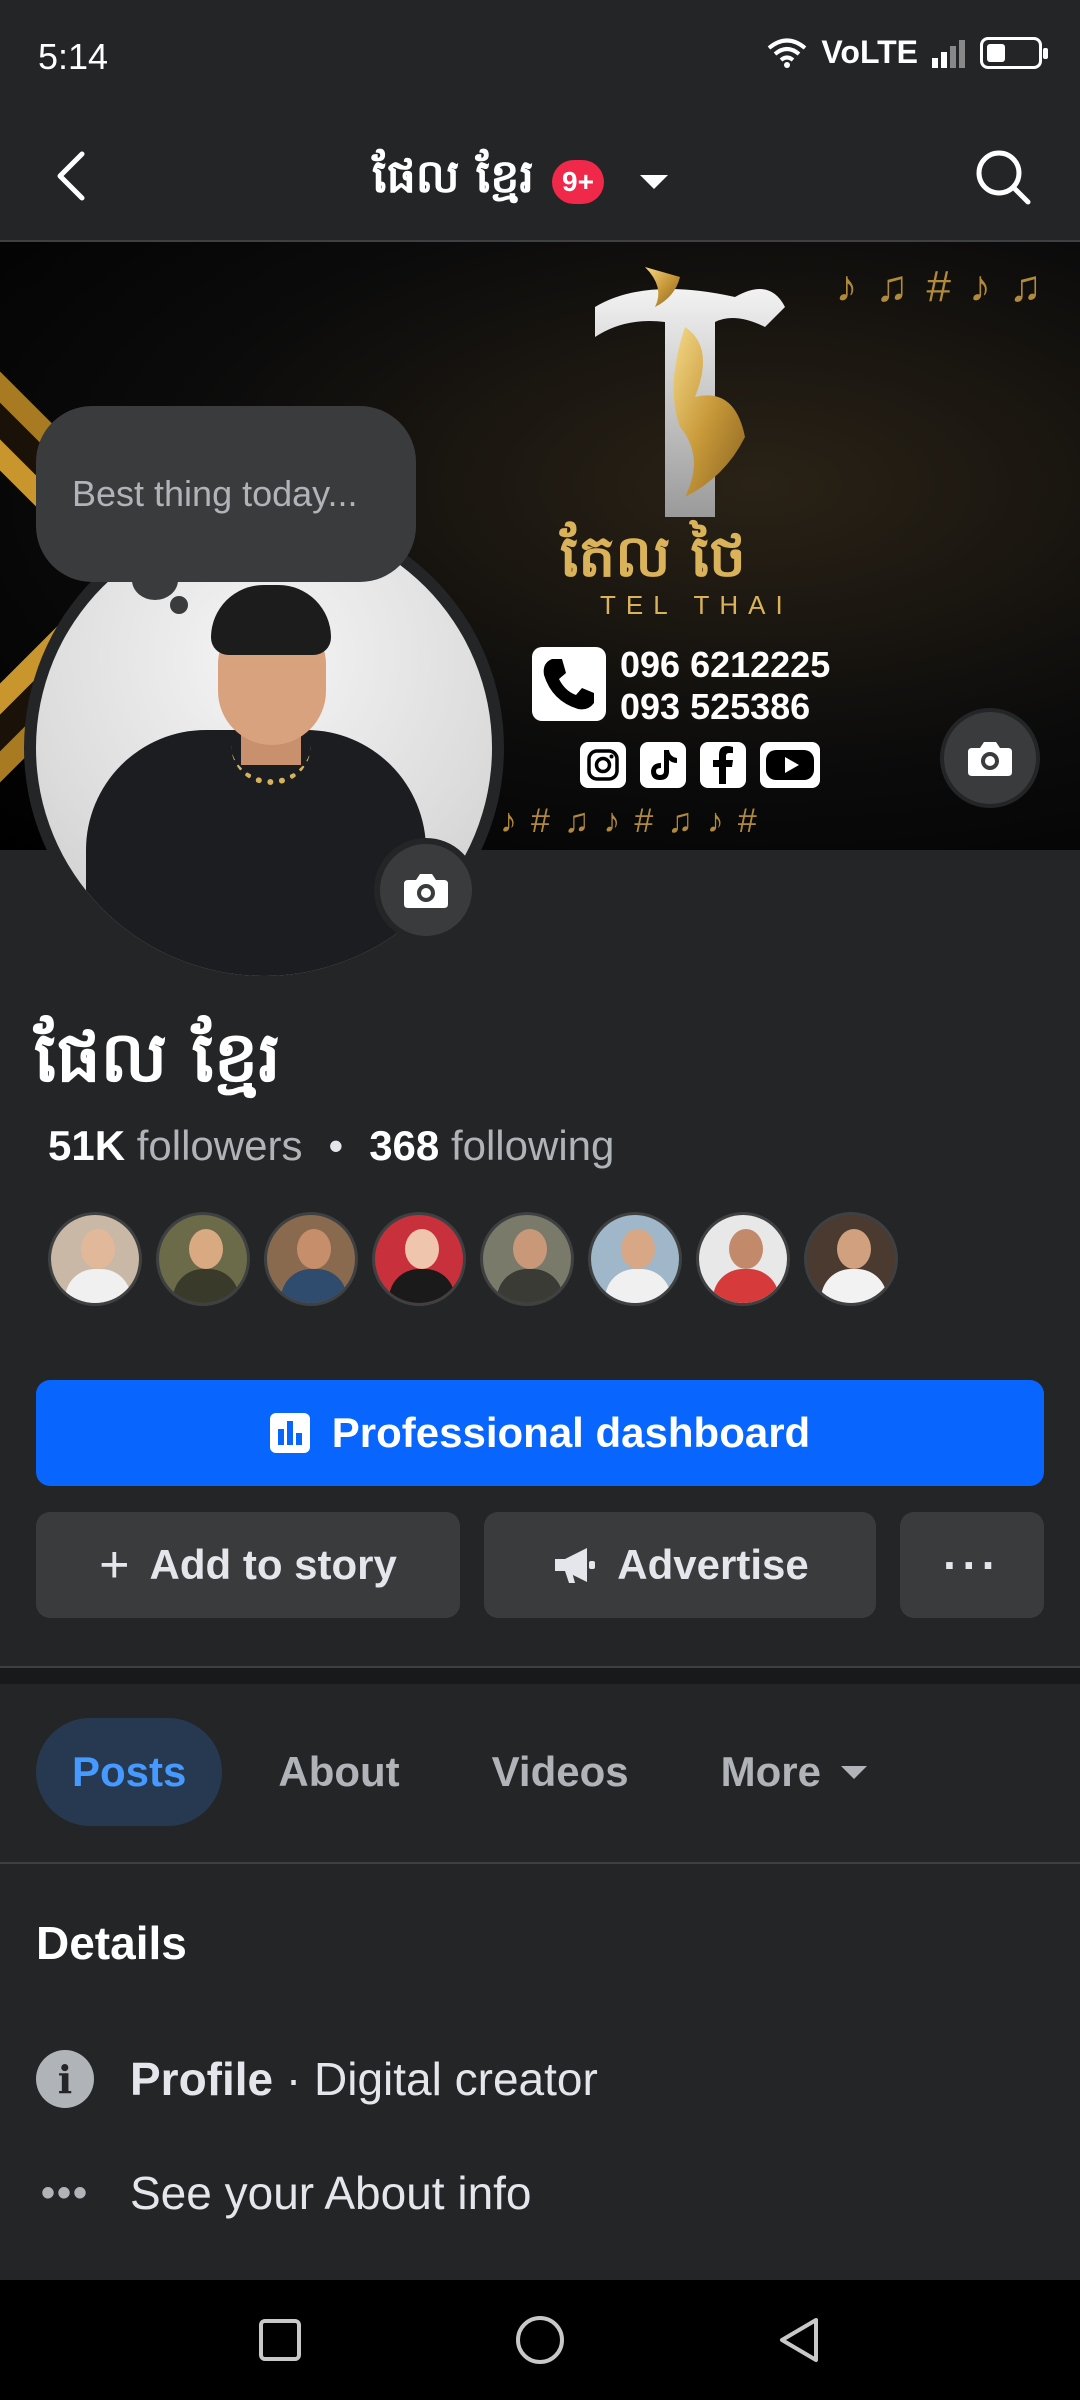  What do you see at coordinates (569, 684) in the screenshot?
I see `phone-icon` at bounding box center [569, 684].